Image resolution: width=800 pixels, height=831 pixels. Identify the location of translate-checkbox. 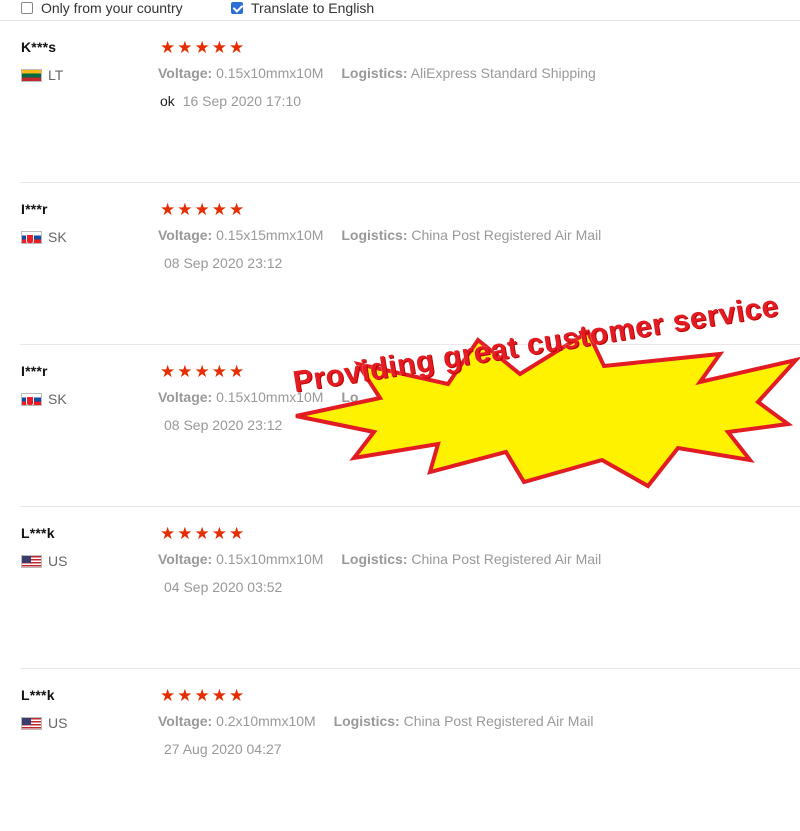
(237, 8).